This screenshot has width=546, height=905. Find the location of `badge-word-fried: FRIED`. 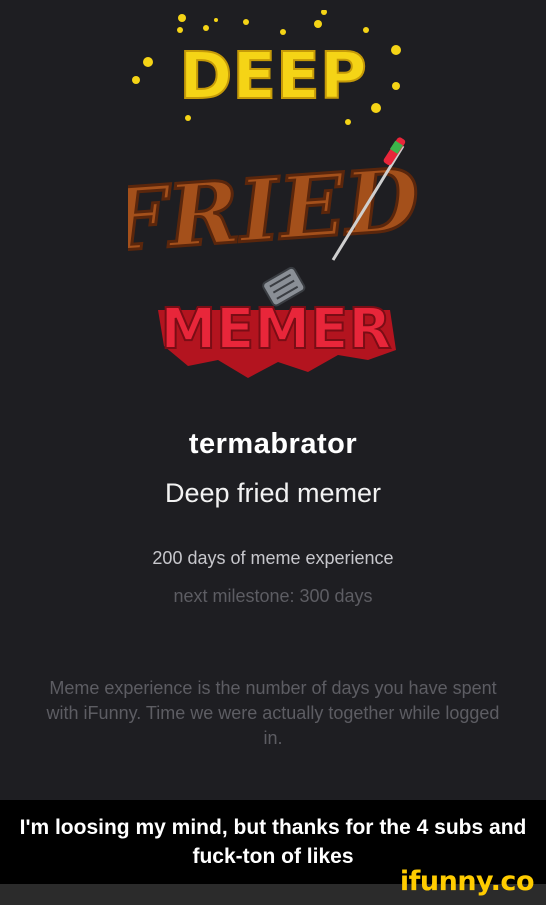

badge-word-fried: FRIED is located at coordinates (273, 210).